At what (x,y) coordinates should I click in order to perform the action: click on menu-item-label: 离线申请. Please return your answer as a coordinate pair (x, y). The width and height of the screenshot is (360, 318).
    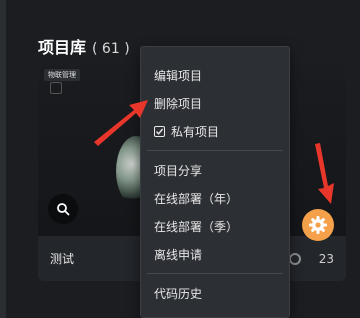
    Looking at the image, I should click on (178, 254).